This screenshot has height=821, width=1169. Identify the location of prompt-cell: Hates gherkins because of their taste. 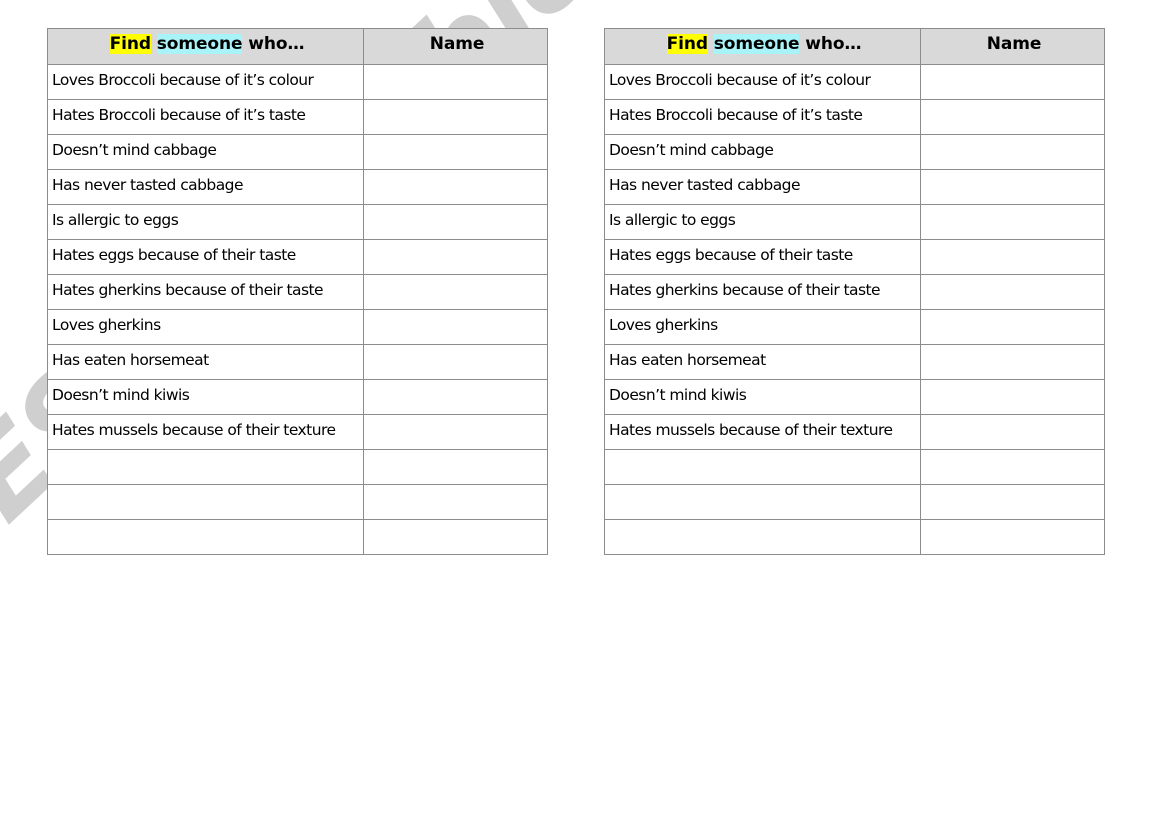
(762, 292).